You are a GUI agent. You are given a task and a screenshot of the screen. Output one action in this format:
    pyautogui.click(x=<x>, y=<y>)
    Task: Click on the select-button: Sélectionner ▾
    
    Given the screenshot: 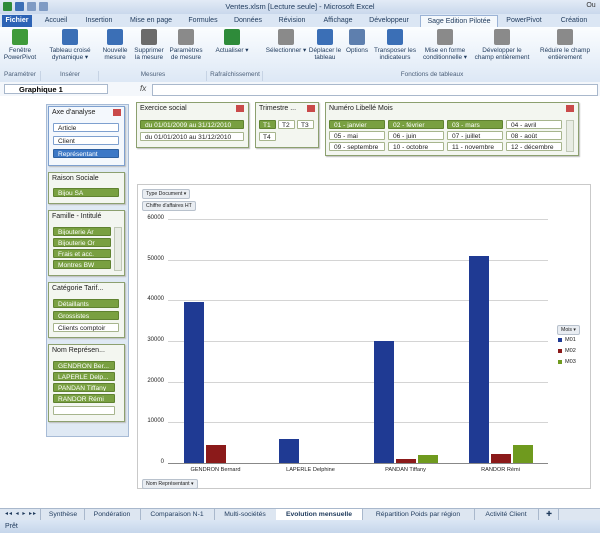 What is the action you would take?
    pyautogui.click(x=286, y=41)
    